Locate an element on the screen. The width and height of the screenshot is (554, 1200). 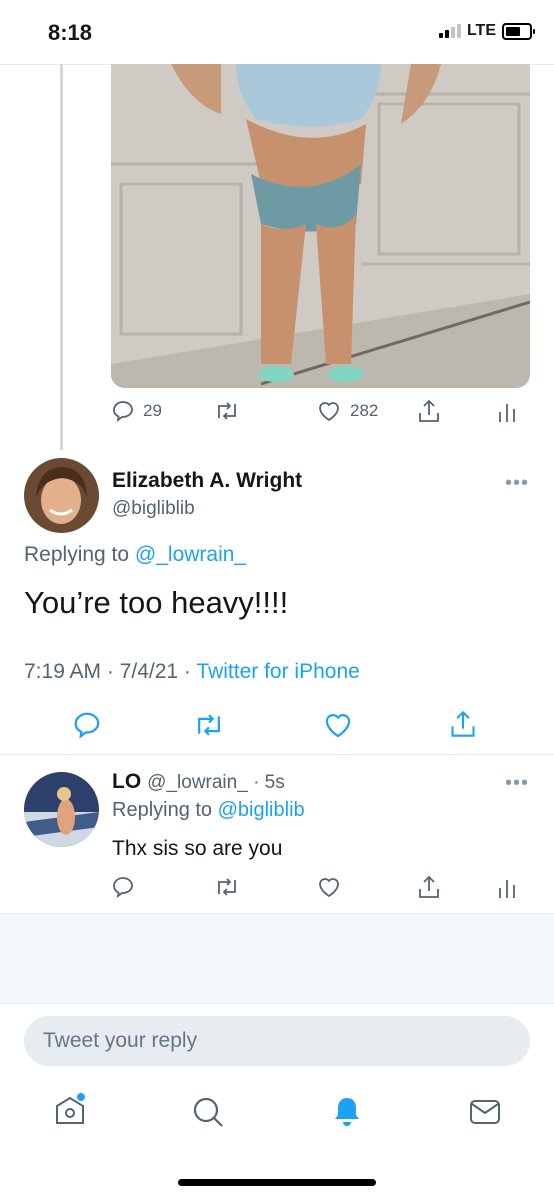
thread-line is located at coordinates (61, 257).